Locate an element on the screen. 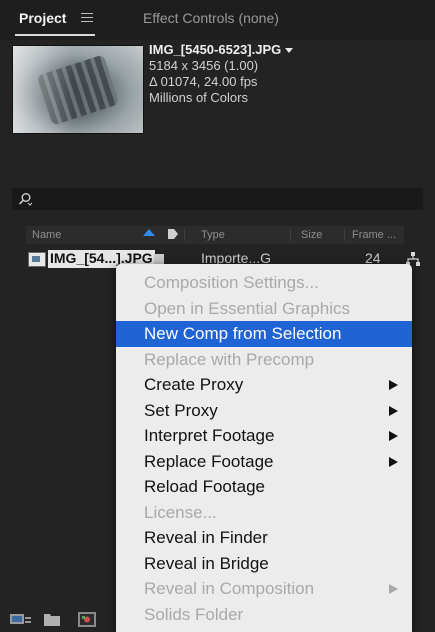  new-composition-icon is located at coordinates (87, 619).